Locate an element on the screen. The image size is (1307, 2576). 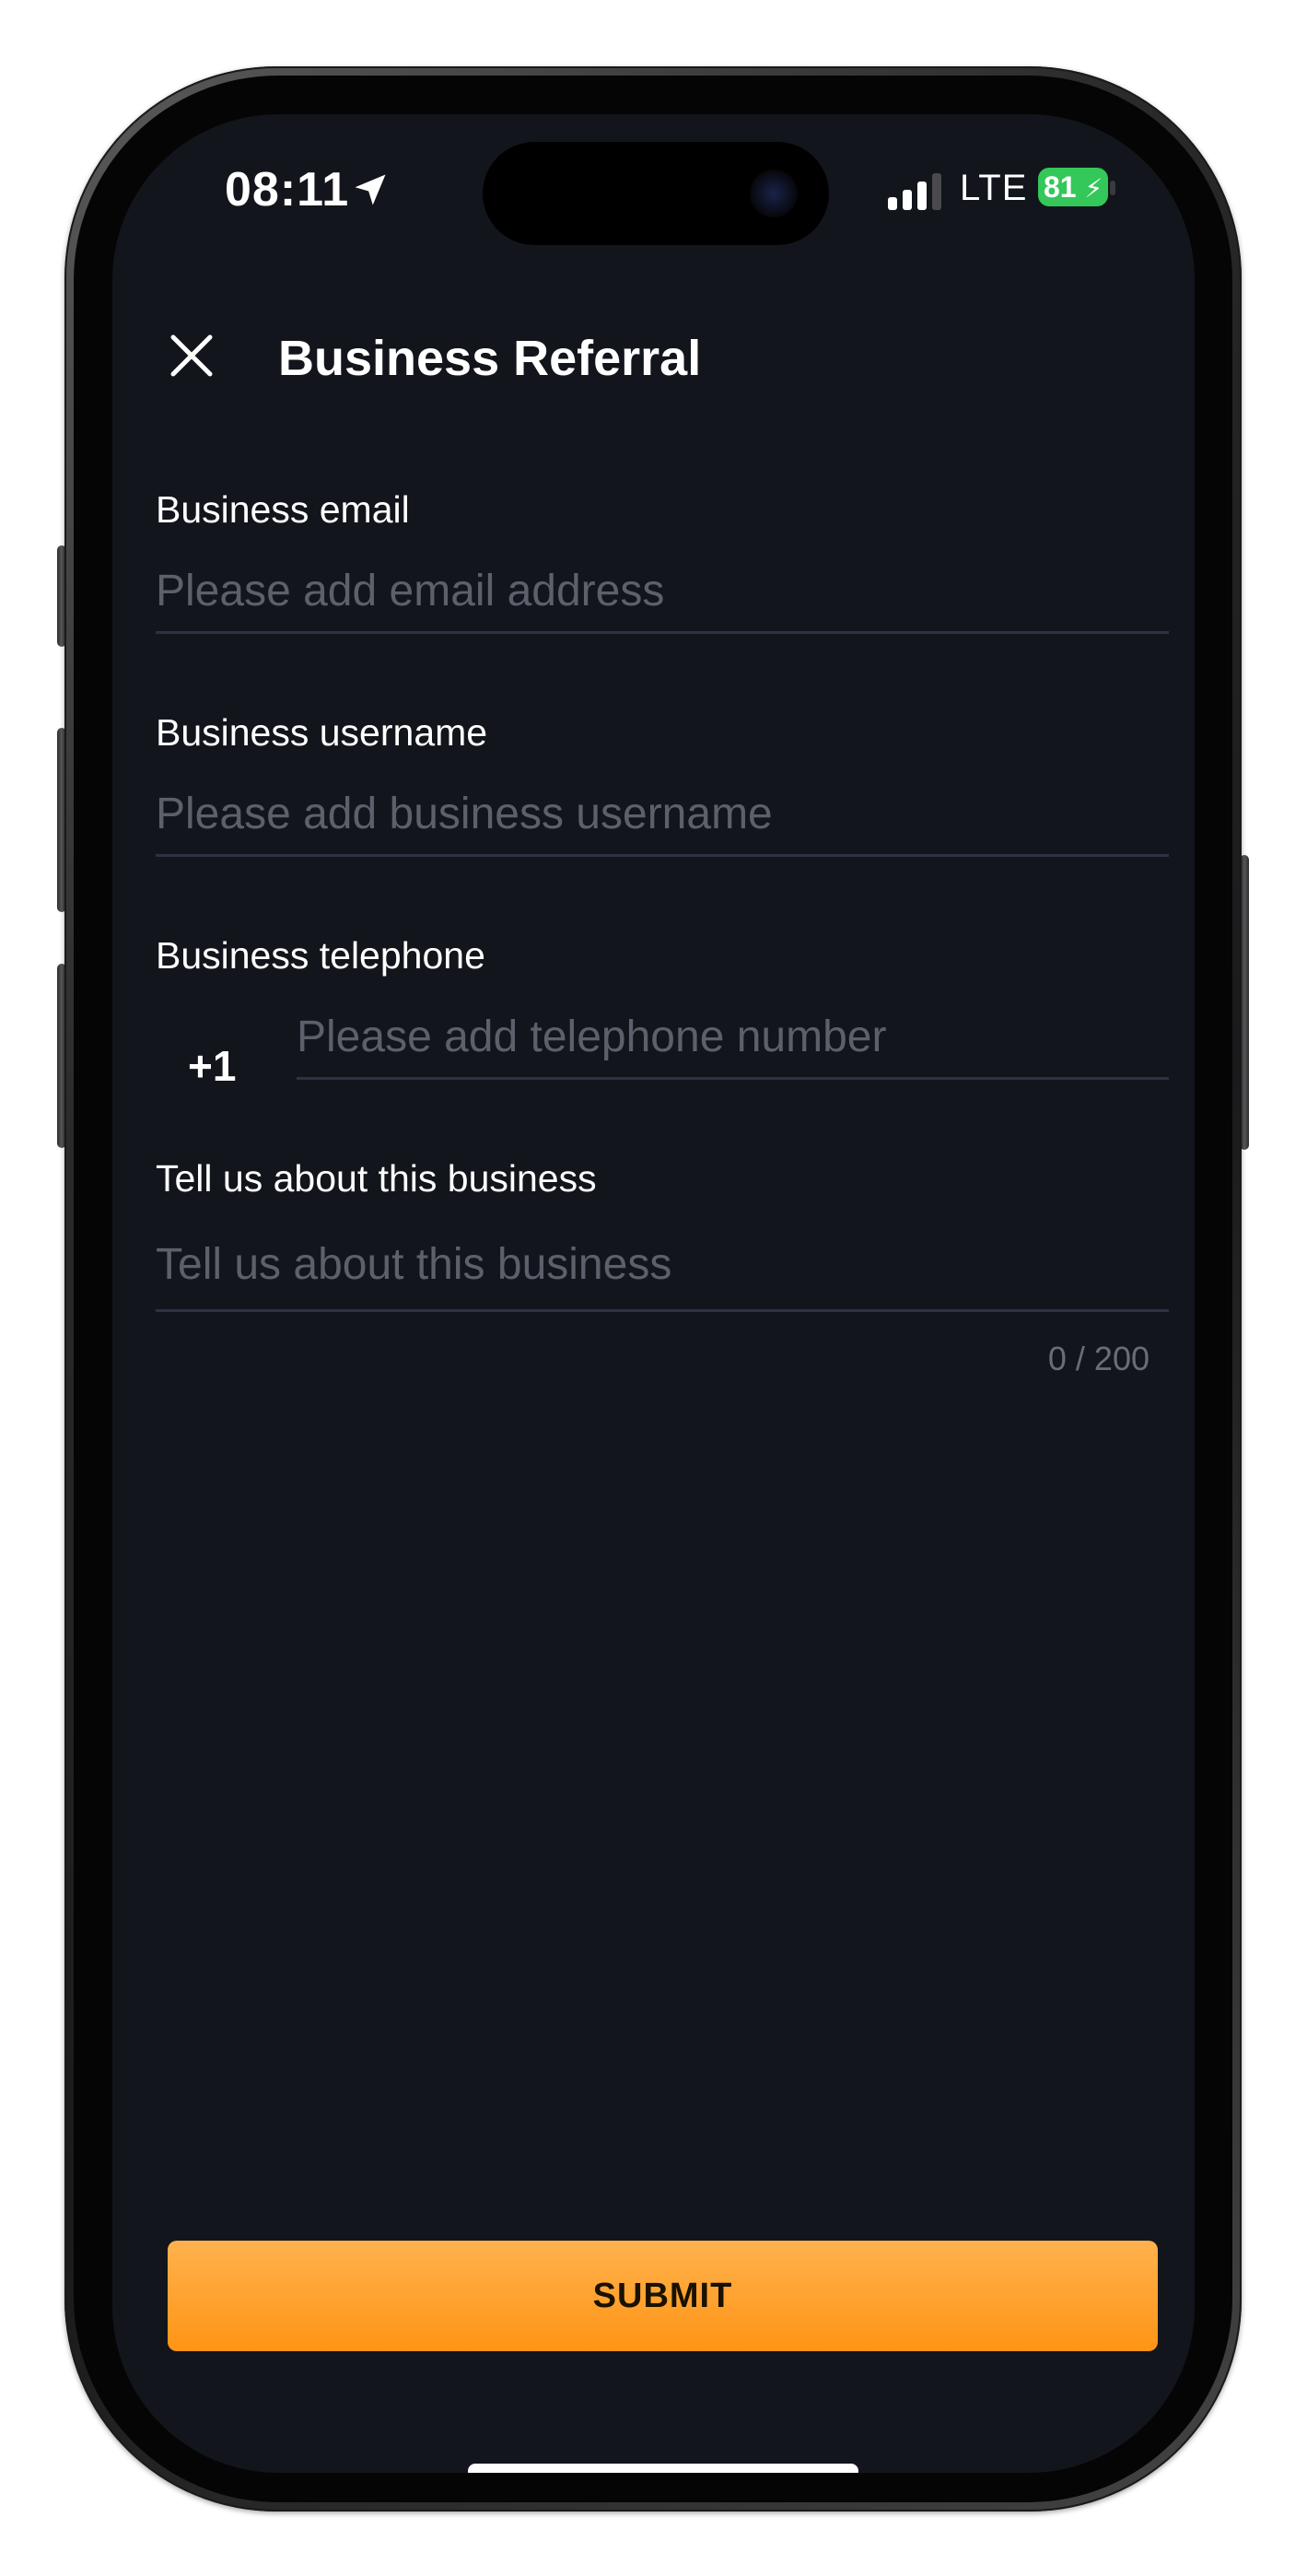
about-business-field is located at coordinates (663, 1266).